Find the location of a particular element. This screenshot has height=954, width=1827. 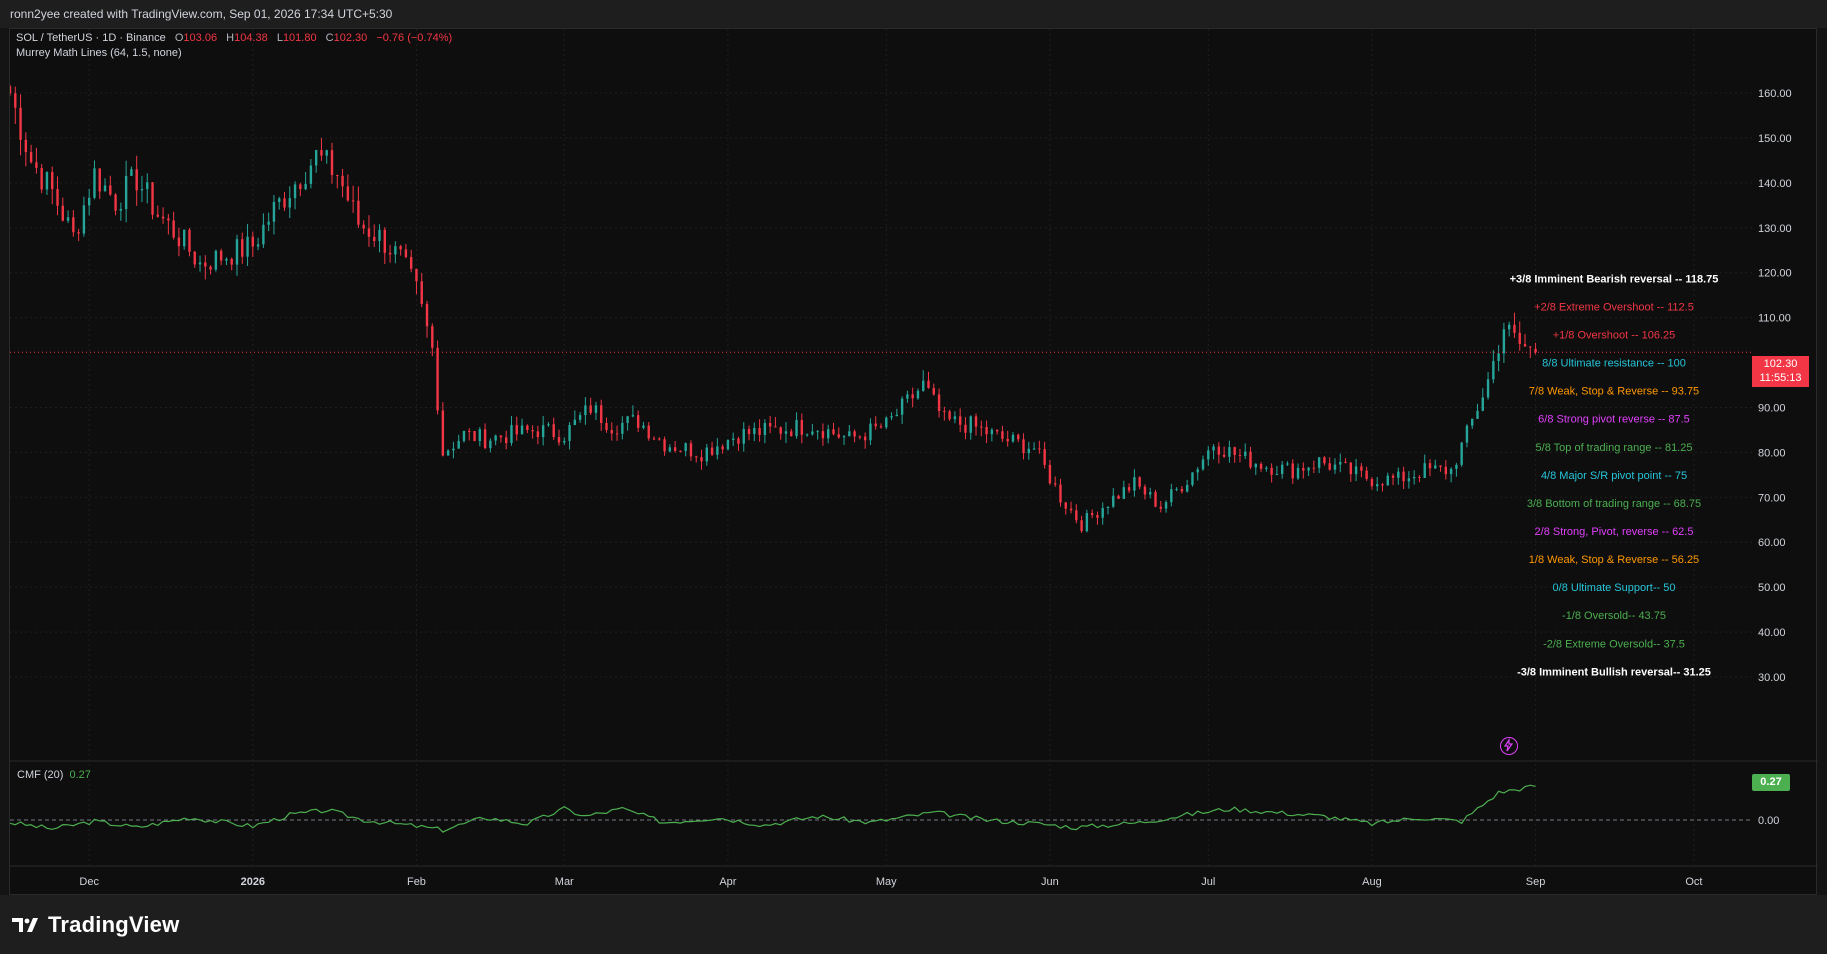

current-price: 102.30 is located at coordinates (1780, 364).